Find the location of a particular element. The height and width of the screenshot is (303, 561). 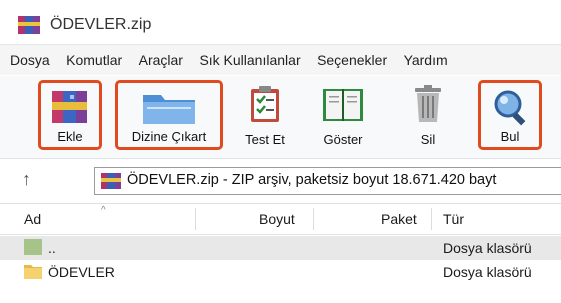

column-header: ^ Ad Boyut Paket Tür is located at coordinates (280, 219).